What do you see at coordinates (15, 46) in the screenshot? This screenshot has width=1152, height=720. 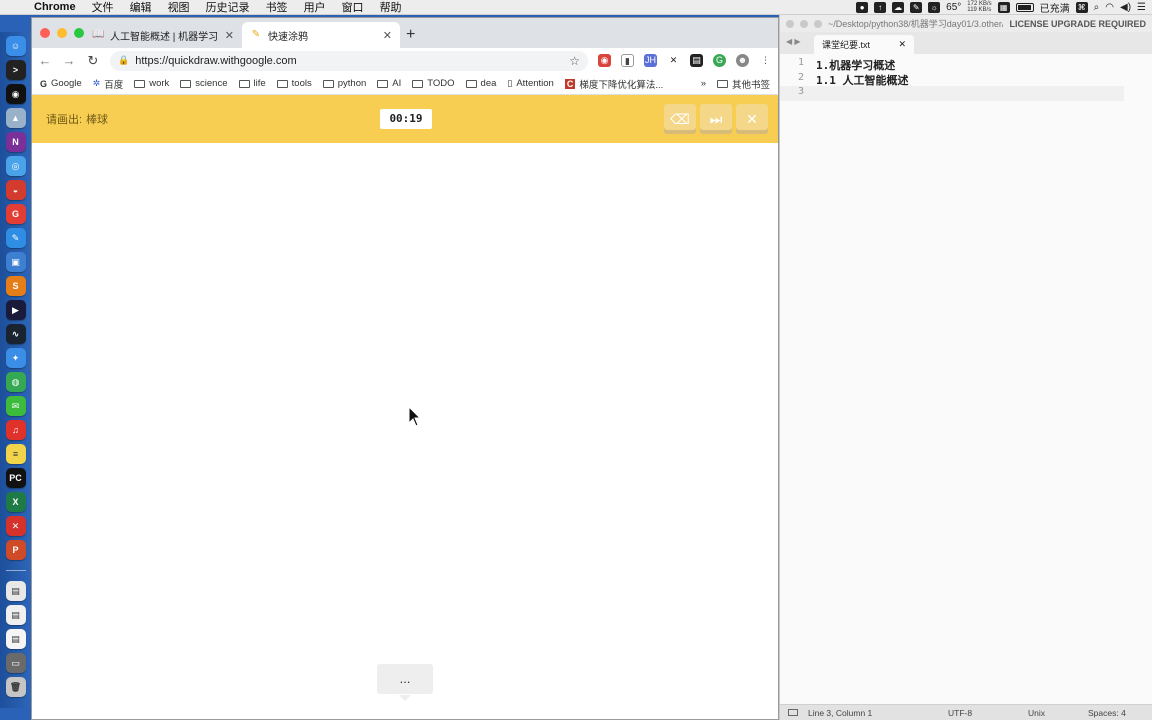 I see `dock-finder-icon: ☺` at bounding box center [15, 46].